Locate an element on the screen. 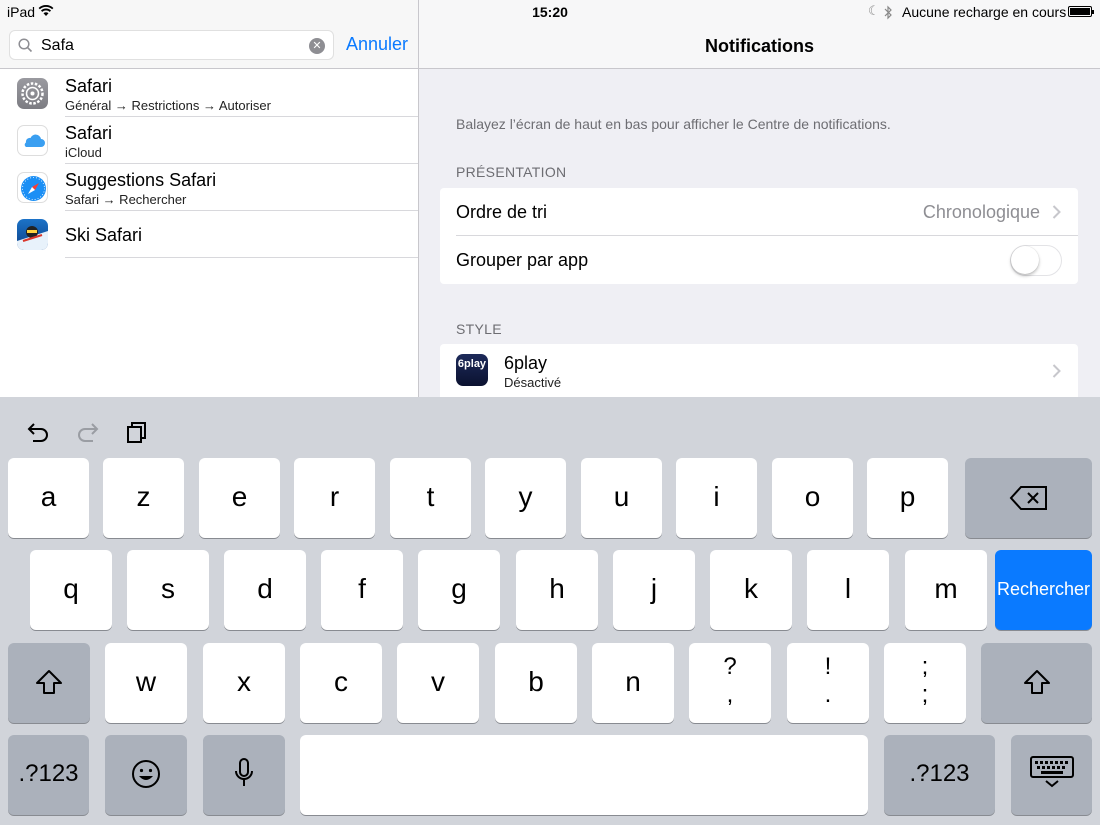 The width and height of the screenshot is (1100, 825). group-by-app-label: Grouper par app is located at coordinates (522, 260).